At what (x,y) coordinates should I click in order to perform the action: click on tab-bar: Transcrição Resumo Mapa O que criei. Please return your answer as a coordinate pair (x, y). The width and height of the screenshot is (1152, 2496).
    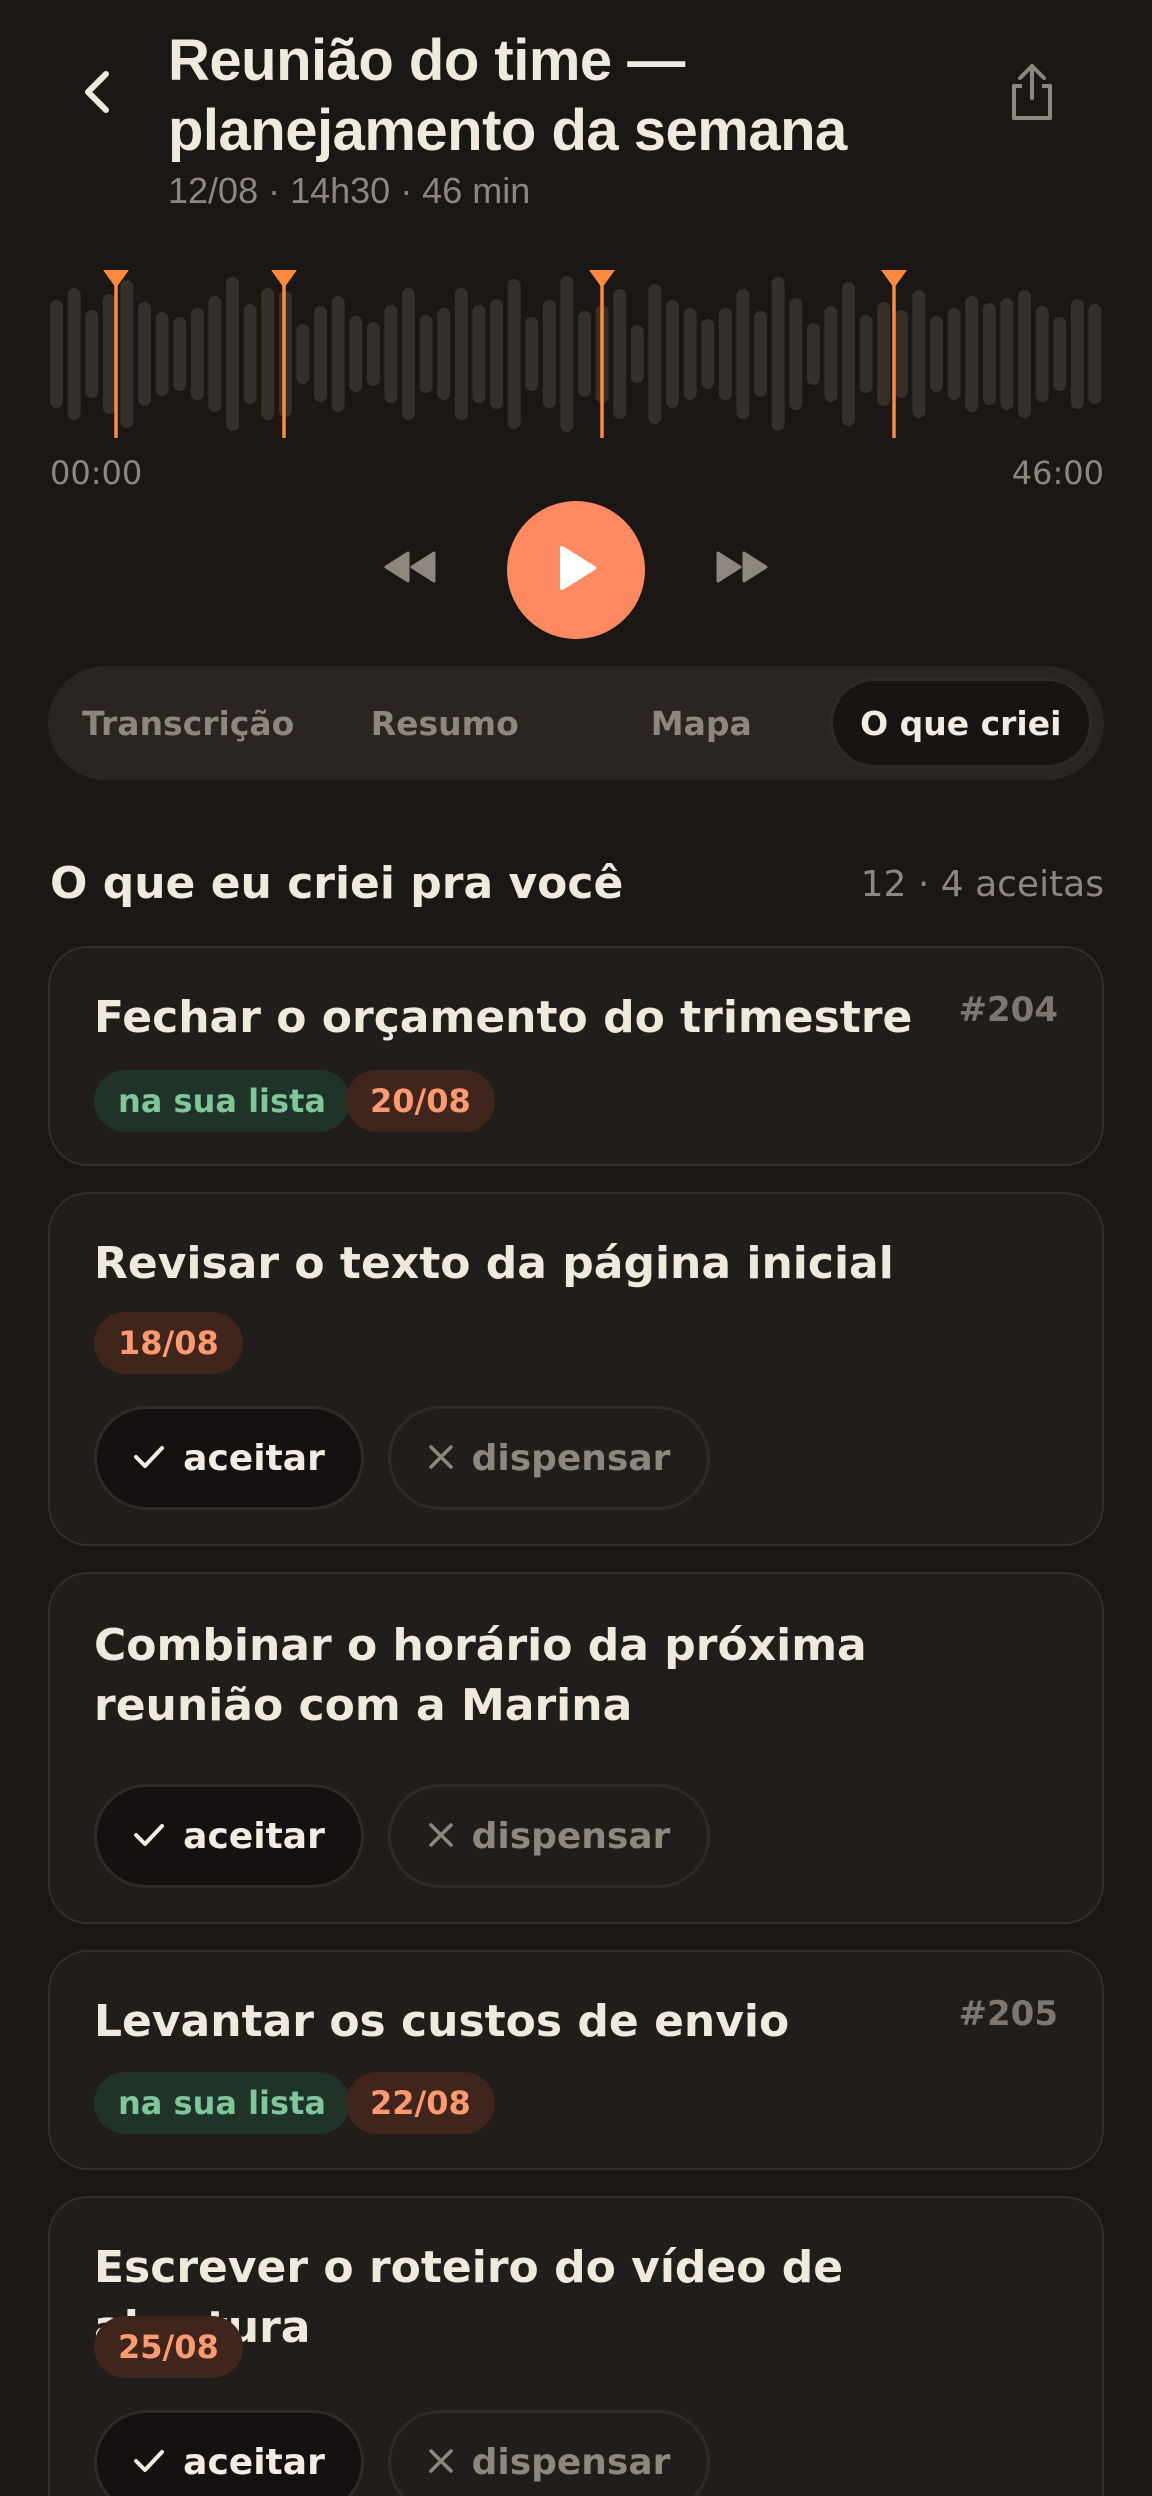
    Looking at the image, I should click on (576, 723).